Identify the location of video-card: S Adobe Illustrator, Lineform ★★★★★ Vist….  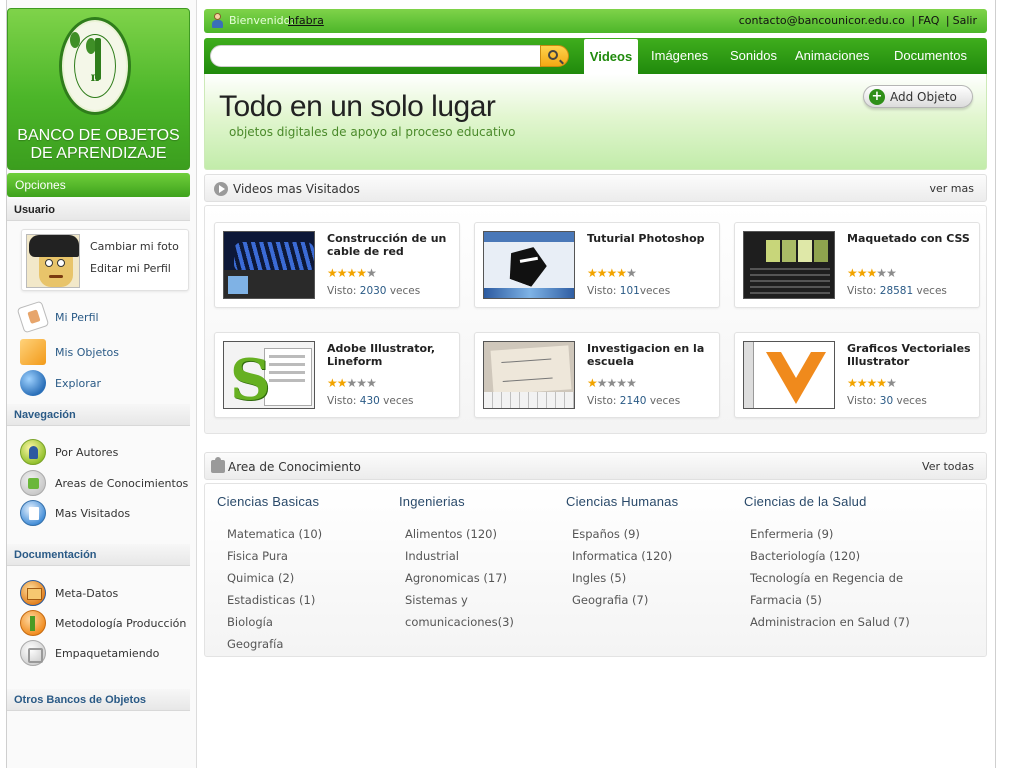
(337, 375).